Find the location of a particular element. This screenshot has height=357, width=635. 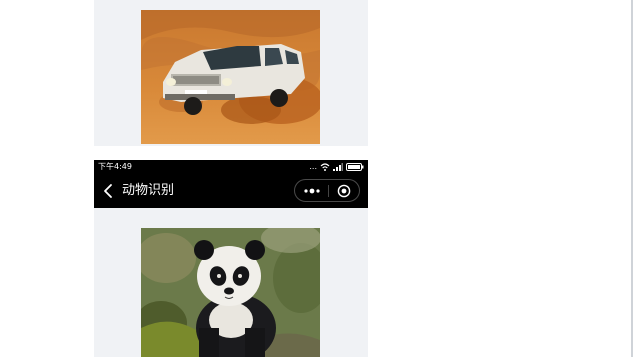

panda-icon is located at coordinates (230, 292).